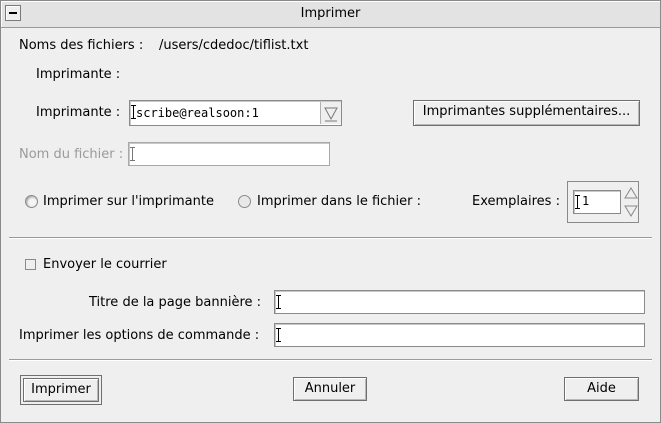 This screenshot has height=423, width=661. Describe the element at coordinates (229, 154) in the screenshot. I see `filename-input` at that location.